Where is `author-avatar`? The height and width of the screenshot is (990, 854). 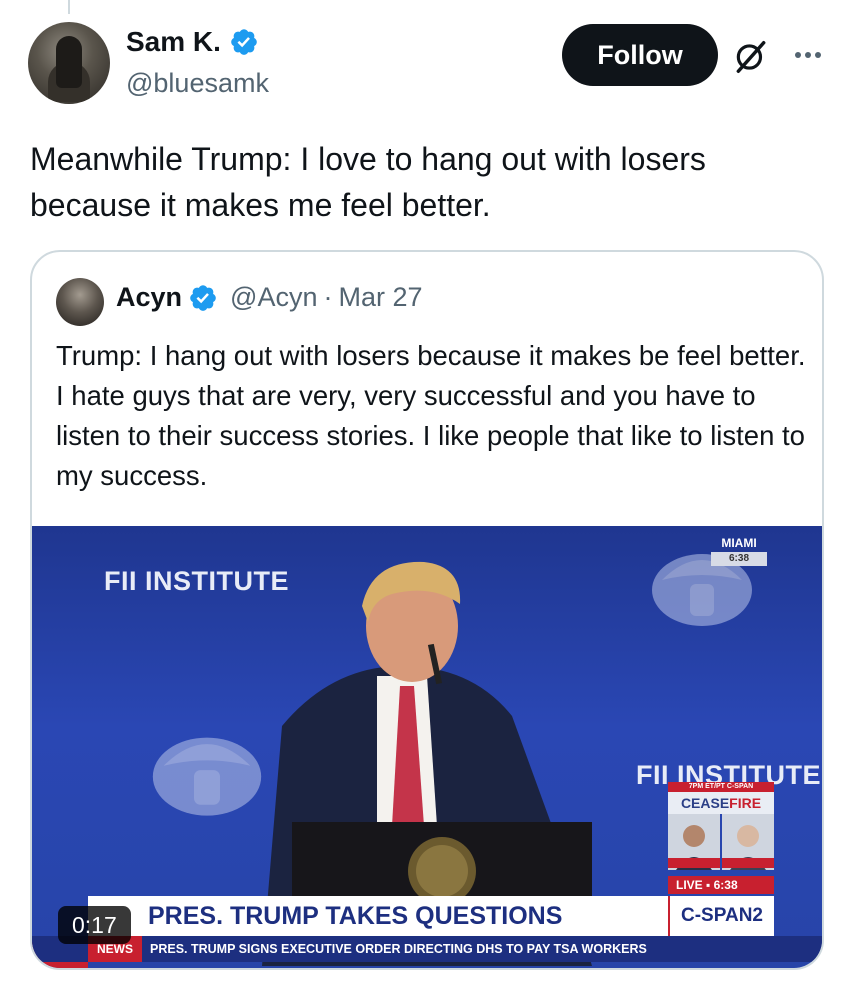
author-avatar is located at coordinates (69, 63).